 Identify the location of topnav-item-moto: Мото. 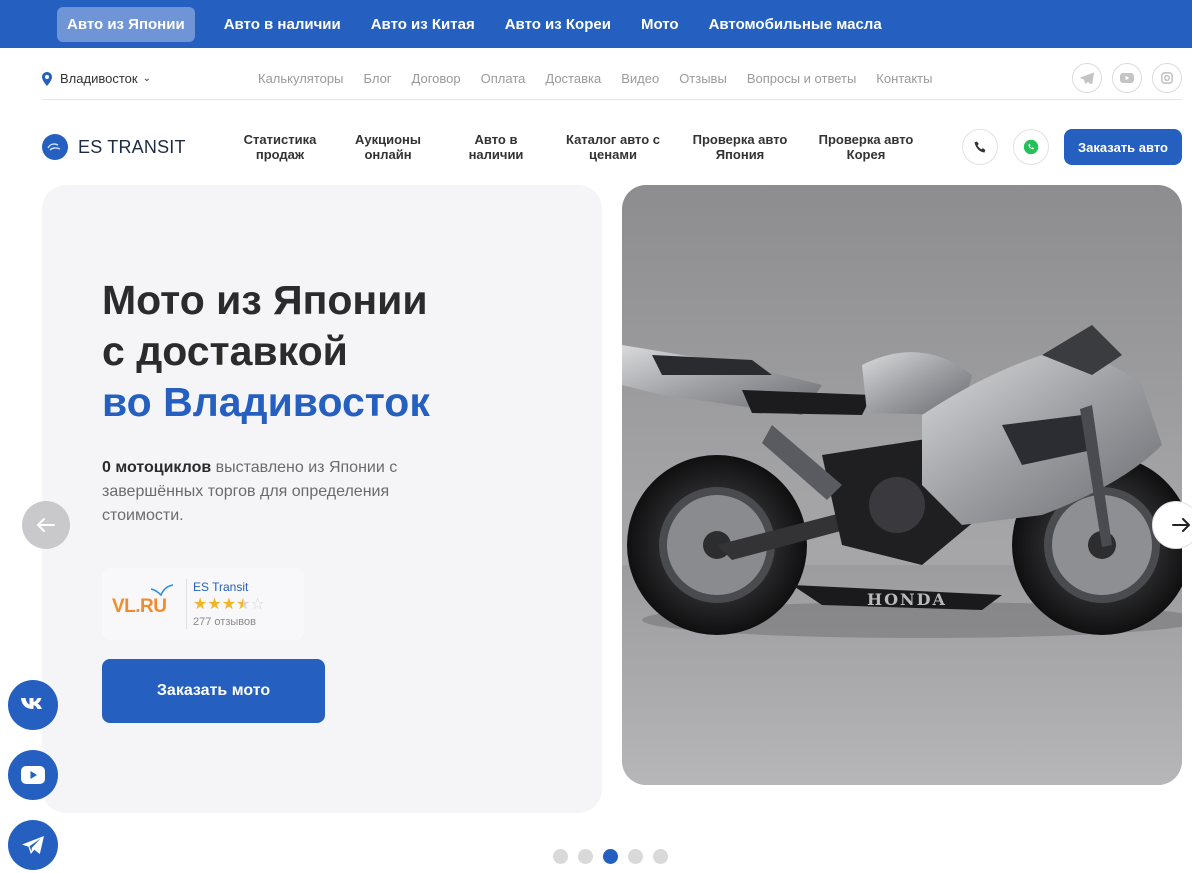
(660, 24).